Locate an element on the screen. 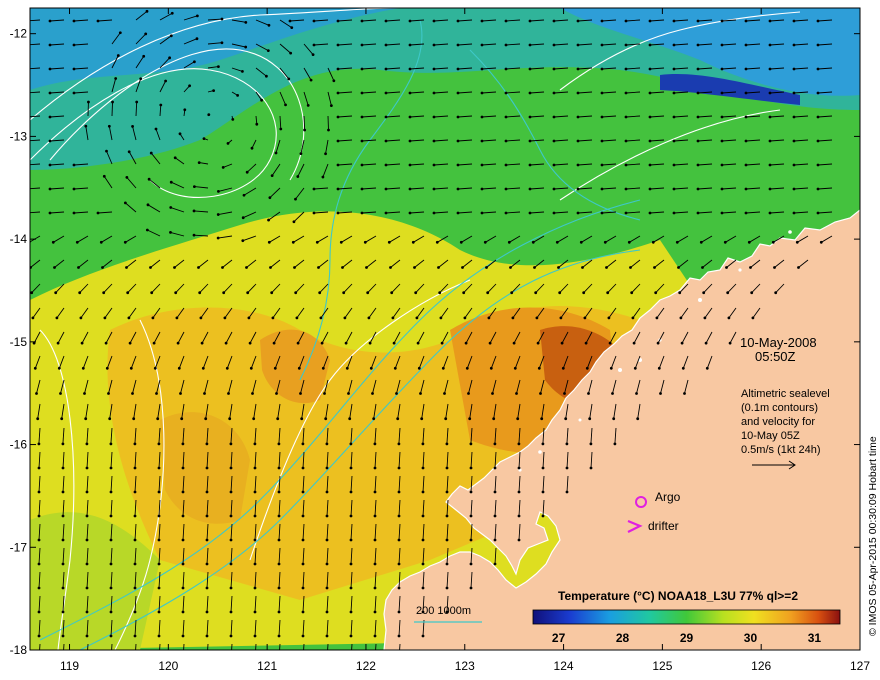 This screenshot has width=880, height=680. lon-tick-label: 119 is located at coordinates (69, 666).